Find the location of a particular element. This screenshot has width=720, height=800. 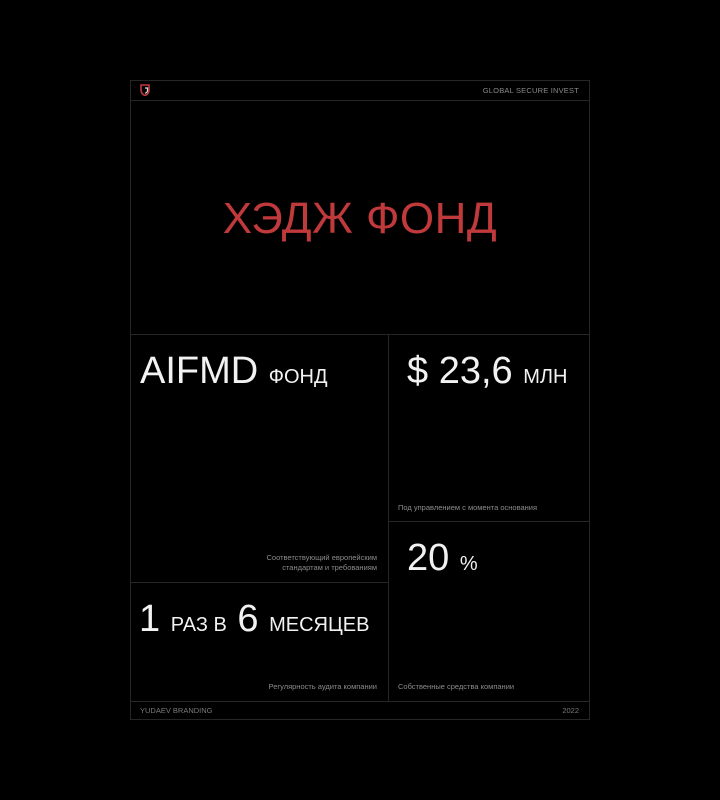

stat-audit-unit2: МЕСЯЦЕВ is located at coordinates (319, 625).